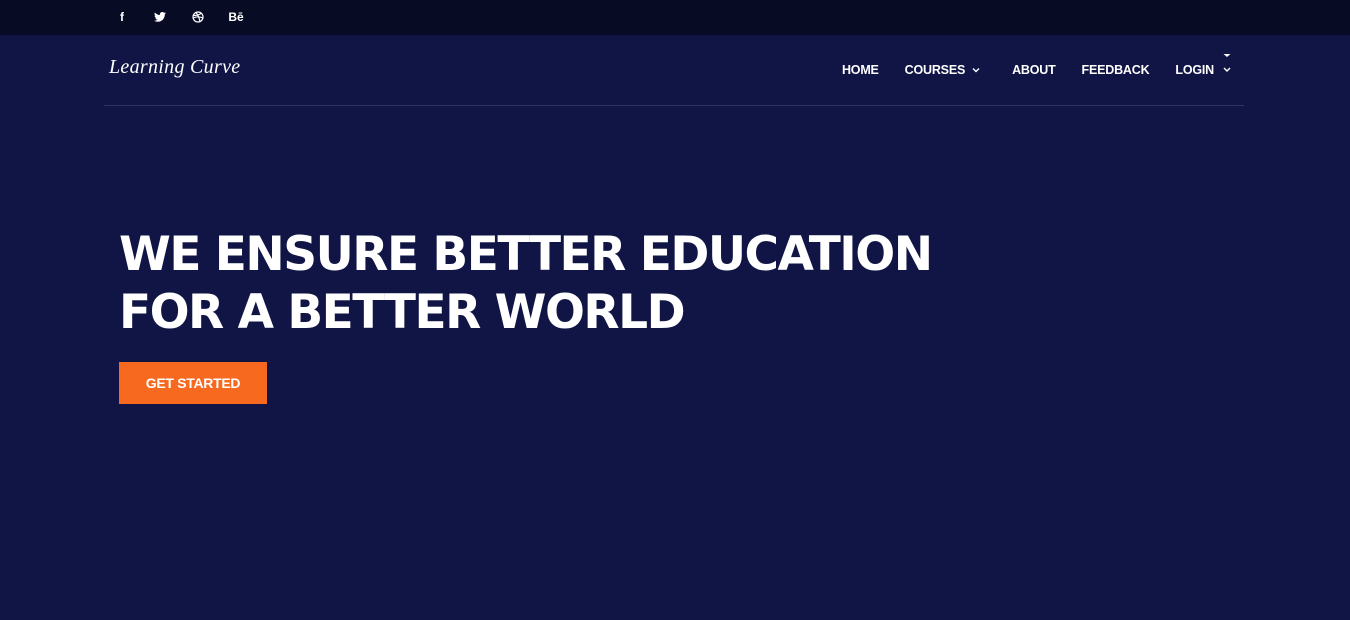  What do you see at coordinates (1194, 70) in the screenshot?
I see `nav-login-label: LOGIN` at bounding box center [1194, 70].